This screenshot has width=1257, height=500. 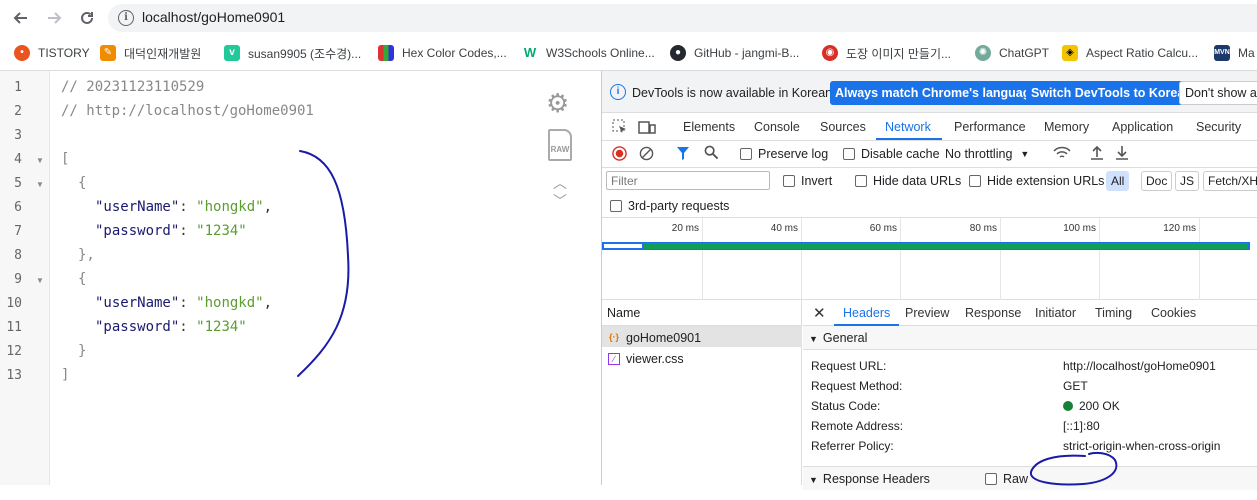 What do you see at coordinates (268, 303) in the screenshot?
I see `json-comma: ,` at bounding box center [268, 303].